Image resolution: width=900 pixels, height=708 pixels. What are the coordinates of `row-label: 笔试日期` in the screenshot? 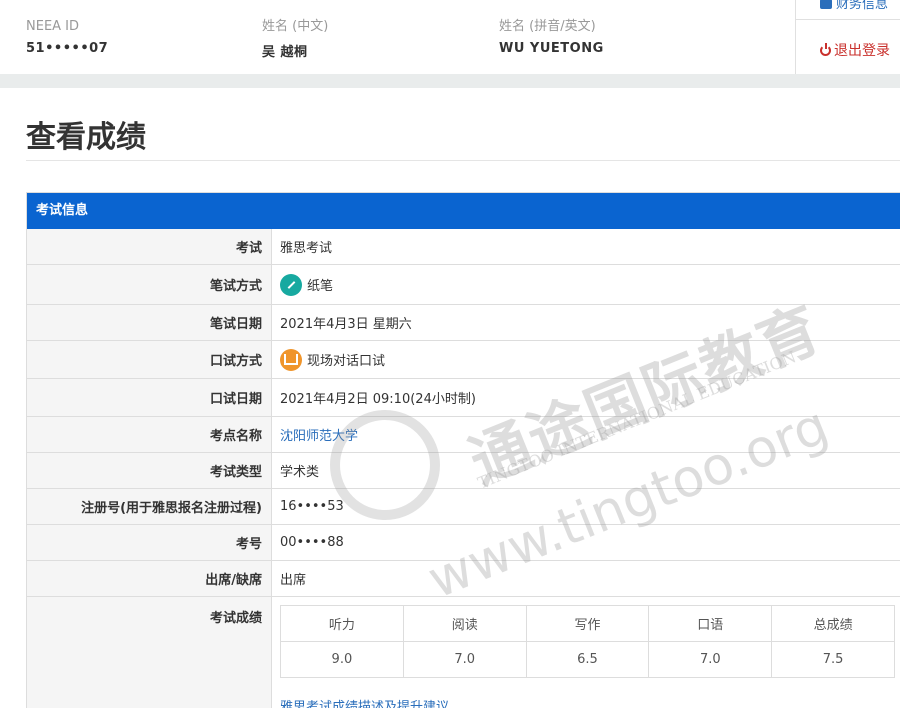 It's located at (149, 322).